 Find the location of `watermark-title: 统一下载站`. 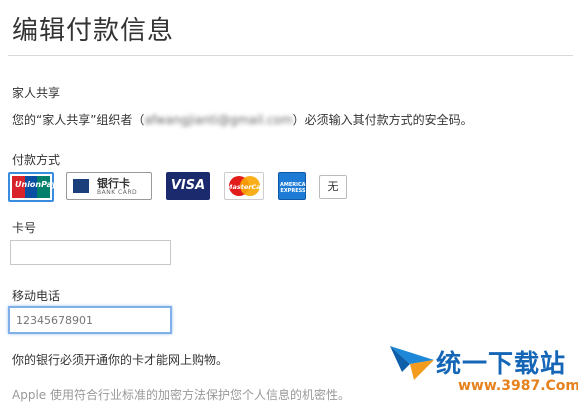

watermark-title: 统一下载站 is located at coordinates (501, 363).